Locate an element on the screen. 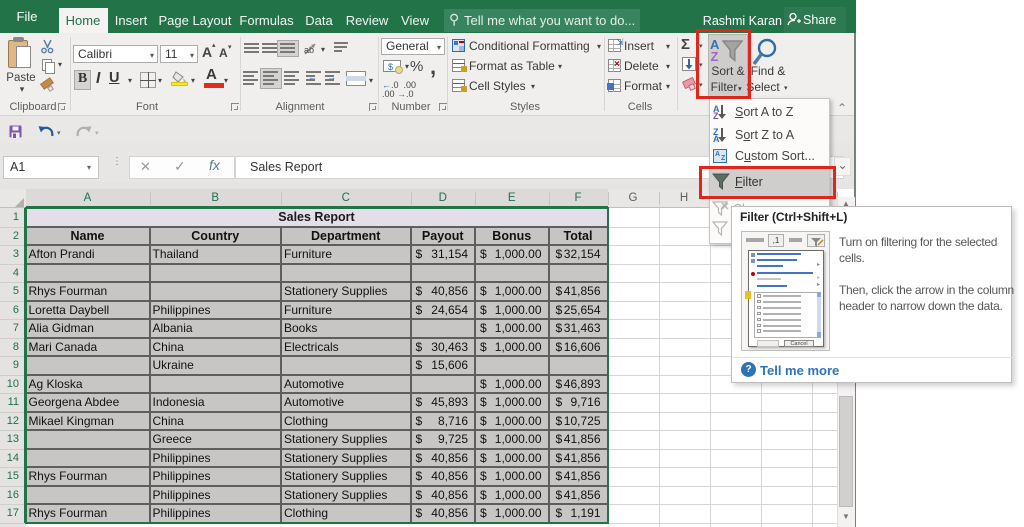  svg-text: ab is located at coordinates (309, 50).